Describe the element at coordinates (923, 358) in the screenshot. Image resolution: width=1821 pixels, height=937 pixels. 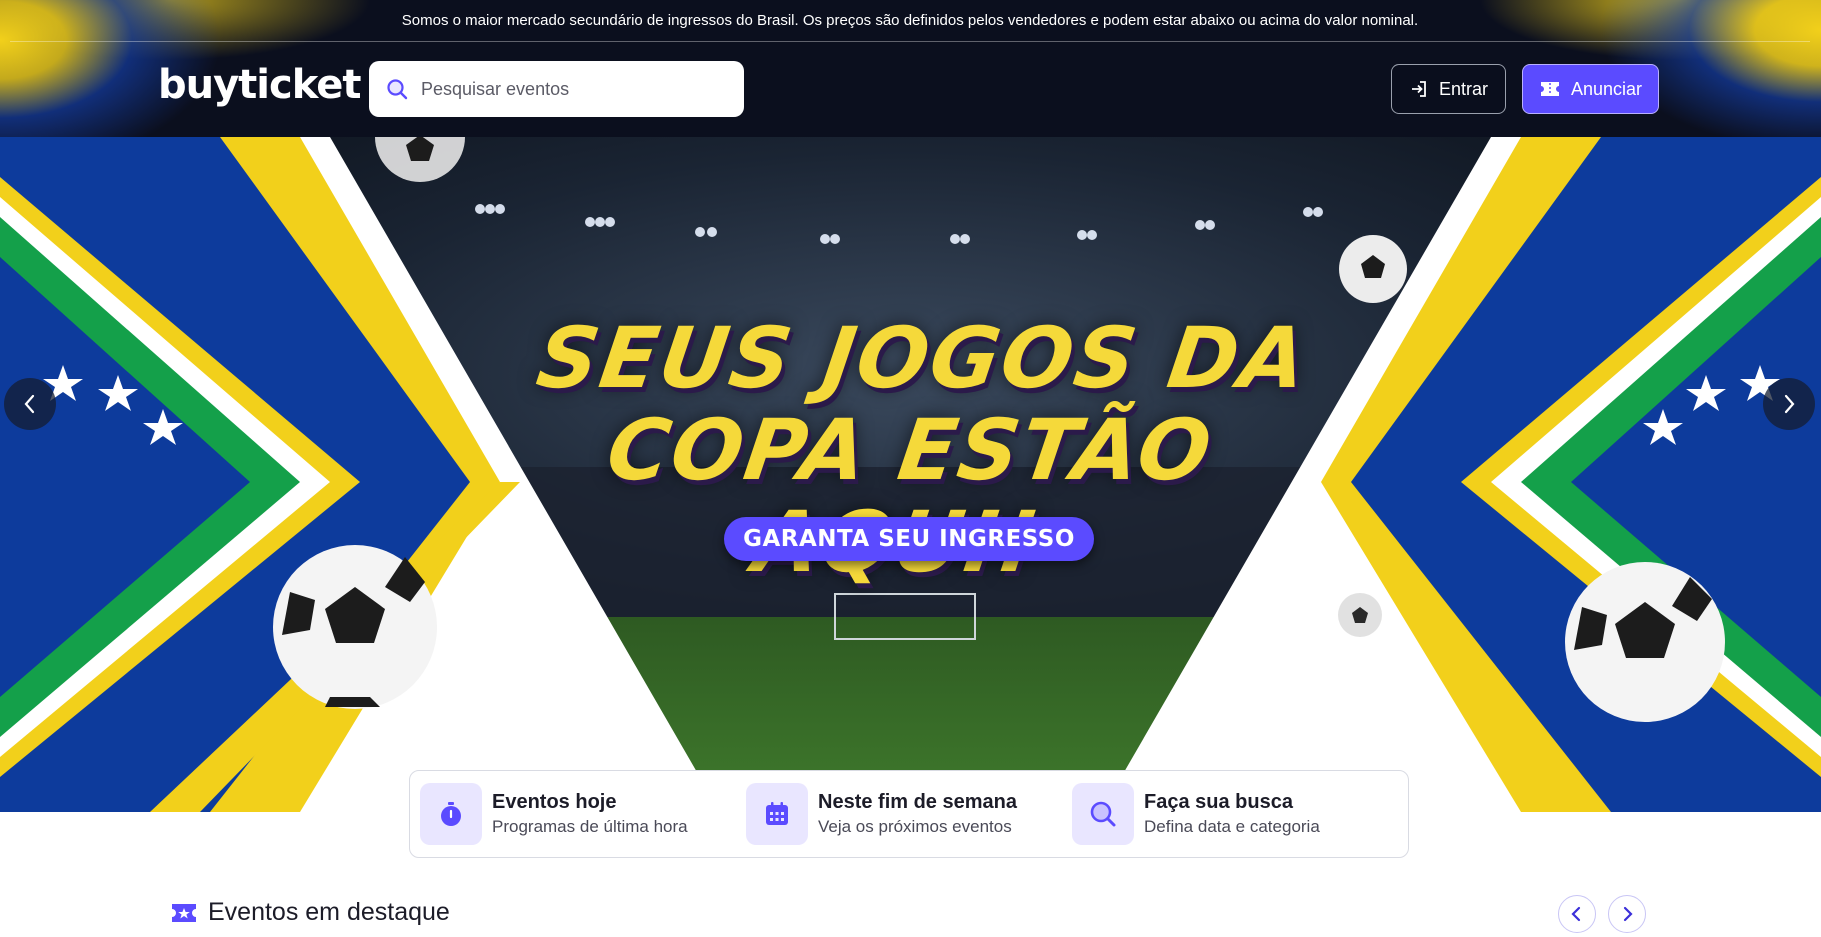
I see `hero-headline-line1: SEUS JOGOS DA` at that location.